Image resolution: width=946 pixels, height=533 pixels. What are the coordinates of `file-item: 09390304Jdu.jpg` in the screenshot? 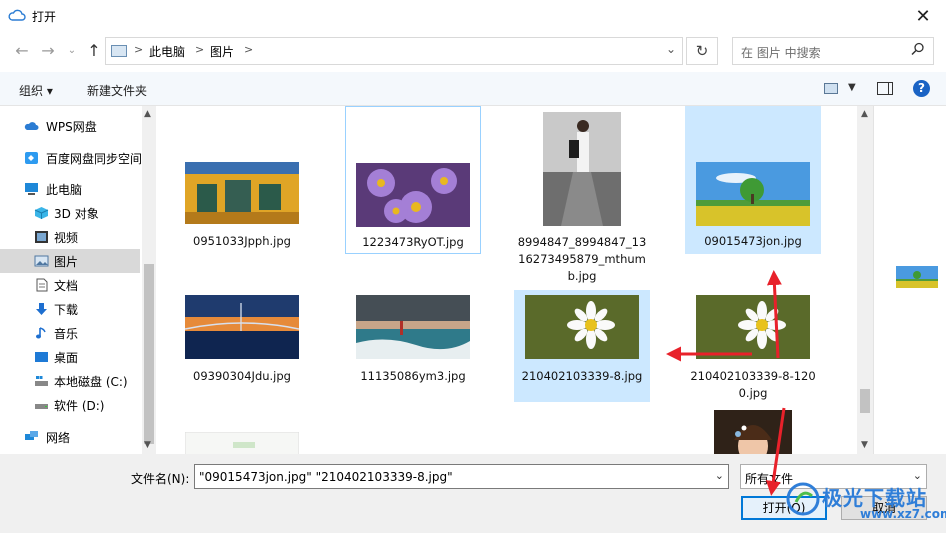 It's located at (242, 346).